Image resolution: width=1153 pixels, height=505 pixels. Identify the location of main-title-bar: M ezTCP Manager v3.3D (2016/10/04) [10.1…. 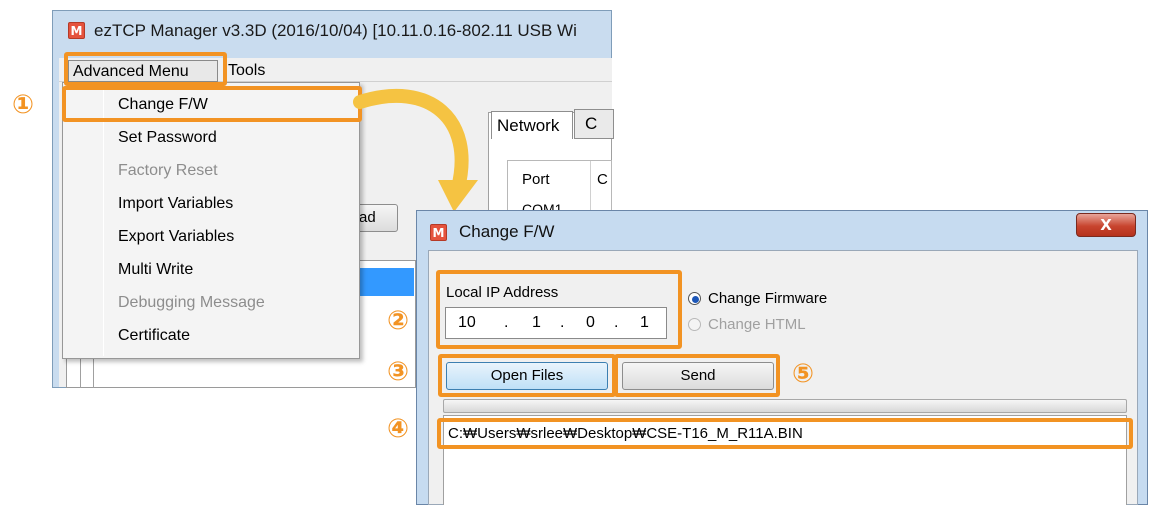
(336, 31).